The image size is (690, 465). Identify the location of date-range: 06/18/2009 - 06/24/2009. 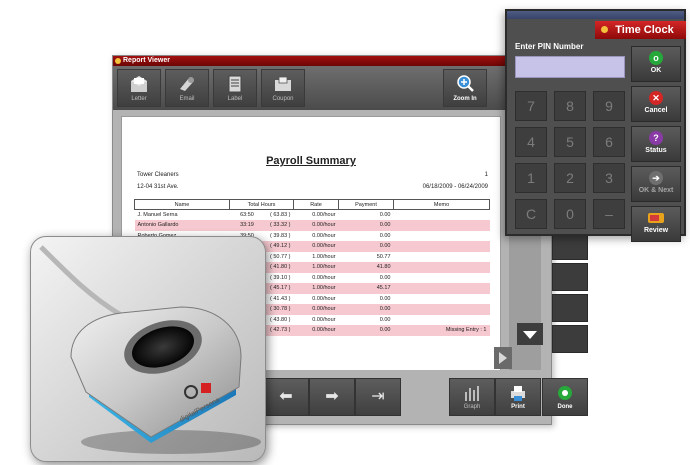
(455, 187).